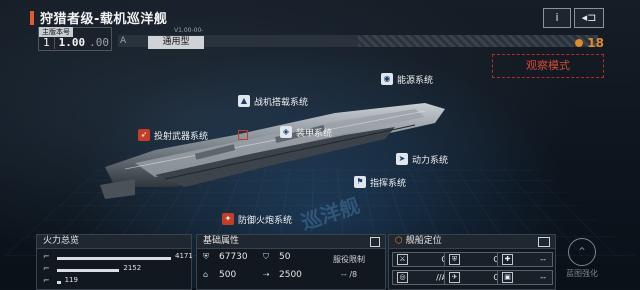 This screenshot has width=640, height=290. What do you see at coordinates (375, 242) in the screenshot?
I see `expand-icon` at bounding box center [375, 242].